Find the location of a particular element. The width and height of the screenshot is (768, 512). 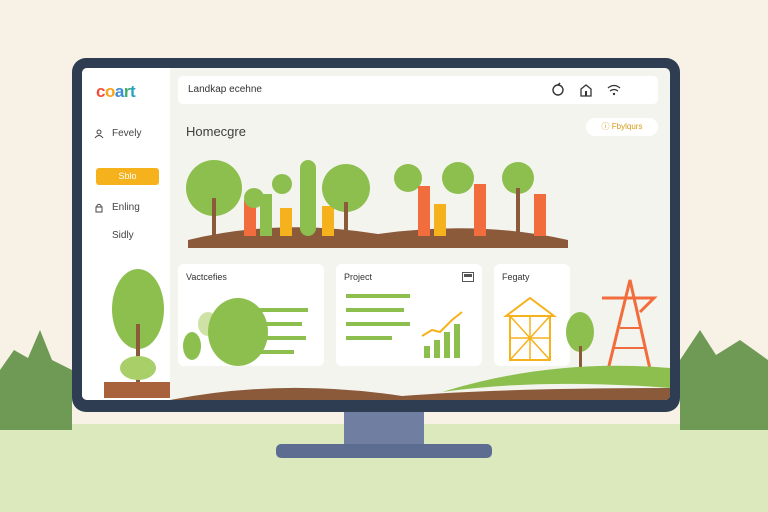

ground-illustration is located at coordinates (420, 382).